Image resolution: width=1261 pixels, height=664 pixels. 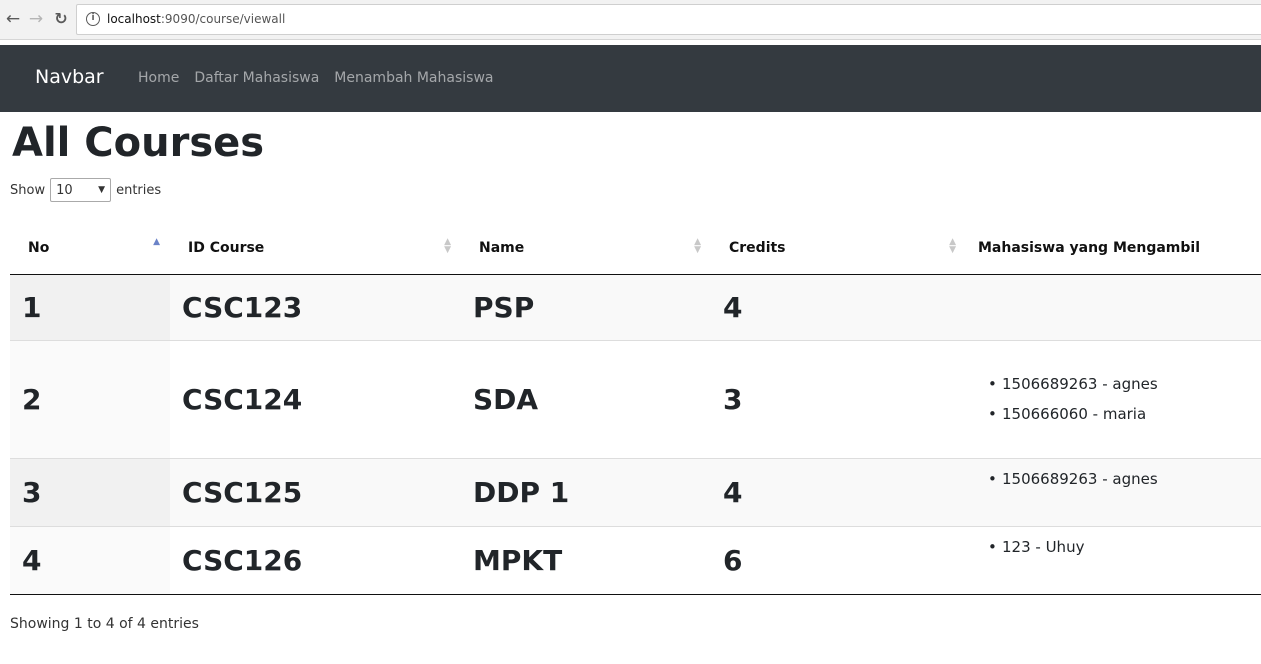 What do you see at coordinates (315, 248) in the screenshot?
I see `column-header-id-course: ID Course ▲ ▼` at bounding box center [315, 248].